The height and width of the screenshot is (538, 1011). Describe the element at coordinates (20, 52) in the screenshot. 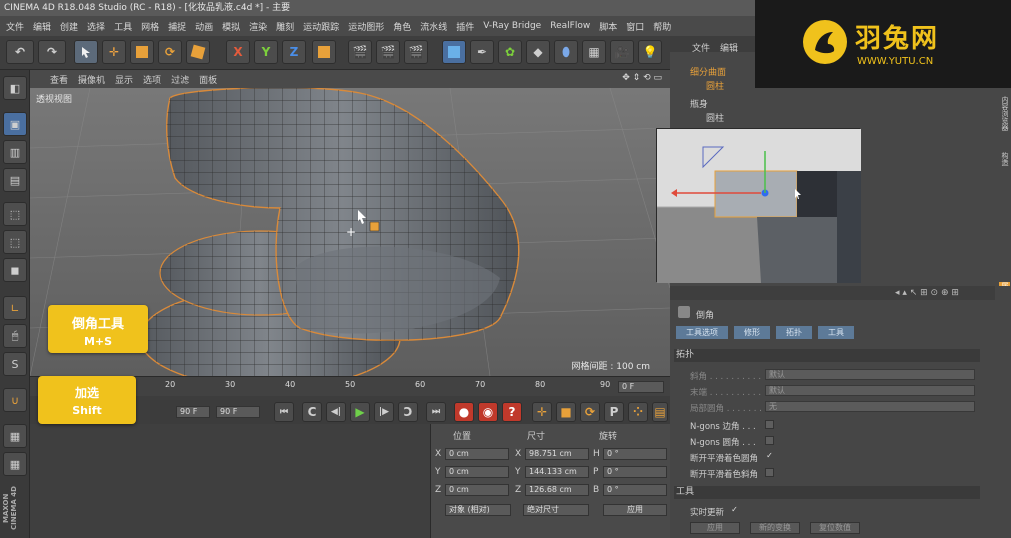

I see `undo-icon: ↶` at that location.